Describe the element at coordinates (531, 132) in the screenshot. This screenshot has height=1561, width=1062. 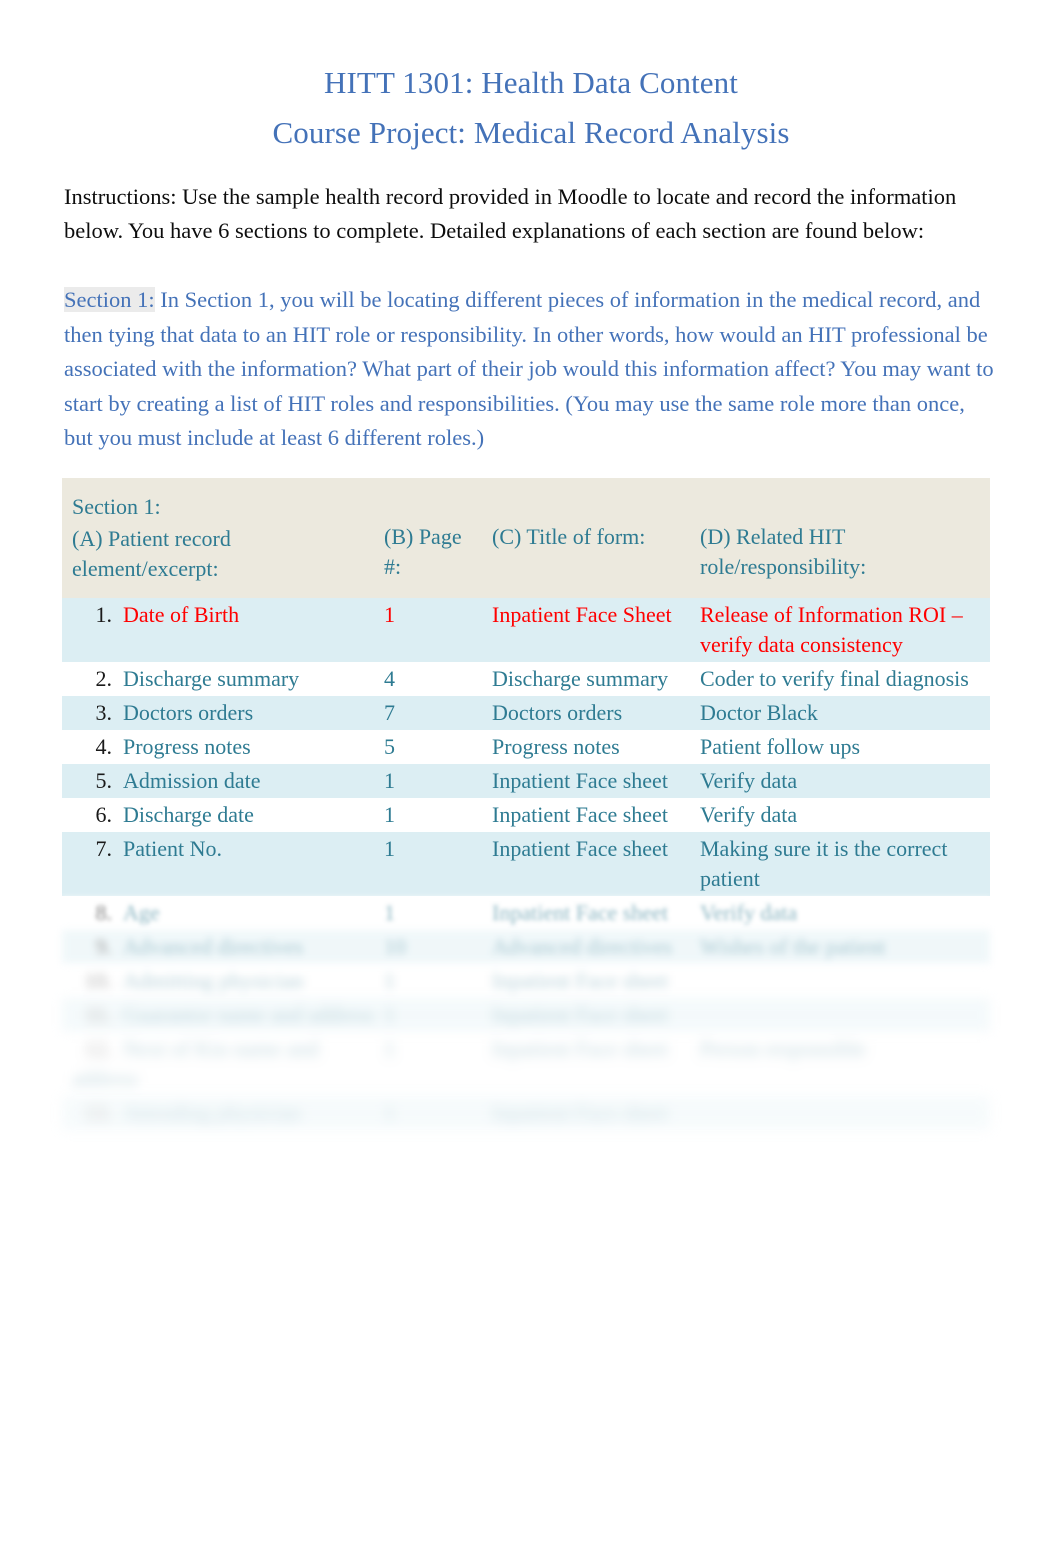
I see `page-title-line-2: Course Project: Medical Record Analysis` at that location.